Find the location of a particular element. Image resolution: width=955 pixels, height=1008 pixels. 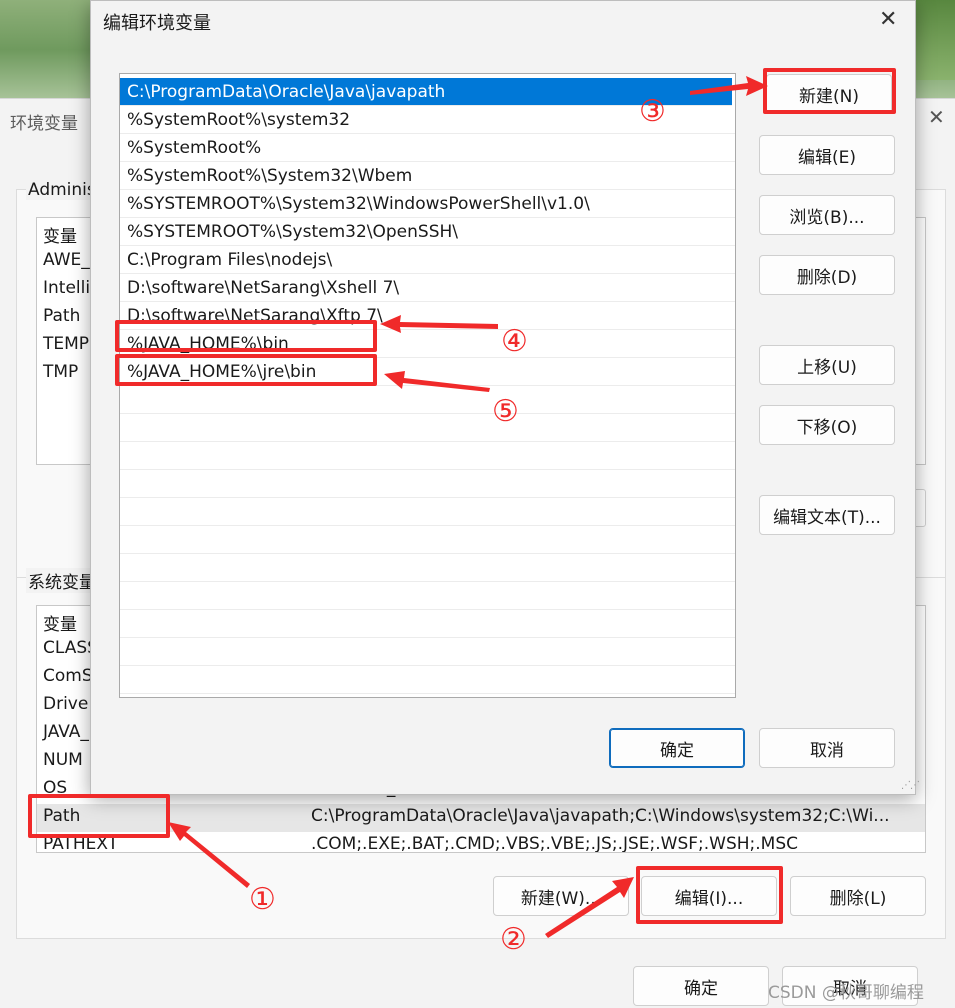

user-variables-title: Adminis is located at coordinates (62, 190).